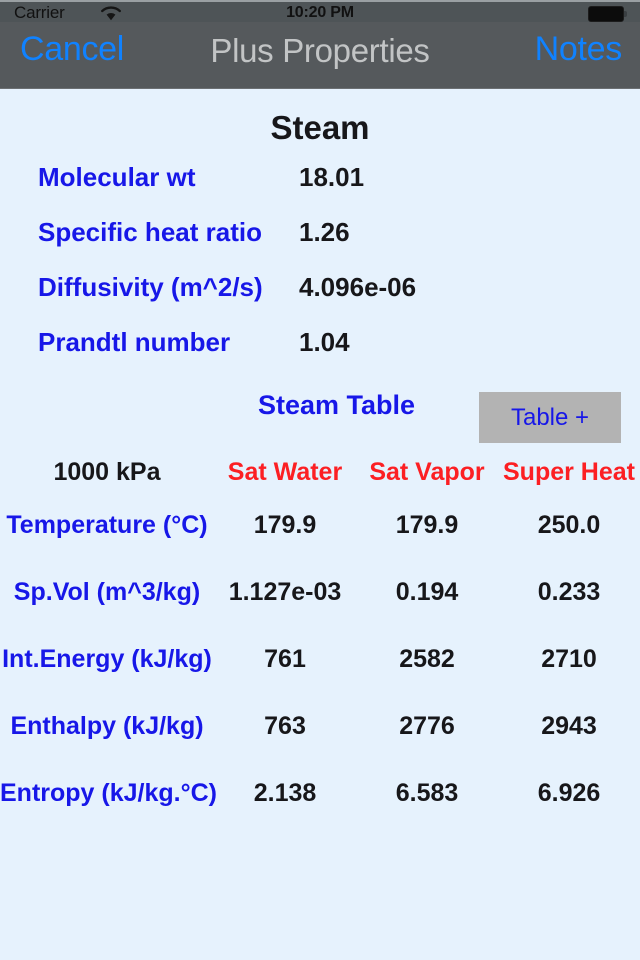 Image resolution: width=640 pixels, height=960 pixels. Describe the element at coordinates (427, 471) in the screenshot. I see `column-header-sat-vapor: Sat Vapor` at that location.